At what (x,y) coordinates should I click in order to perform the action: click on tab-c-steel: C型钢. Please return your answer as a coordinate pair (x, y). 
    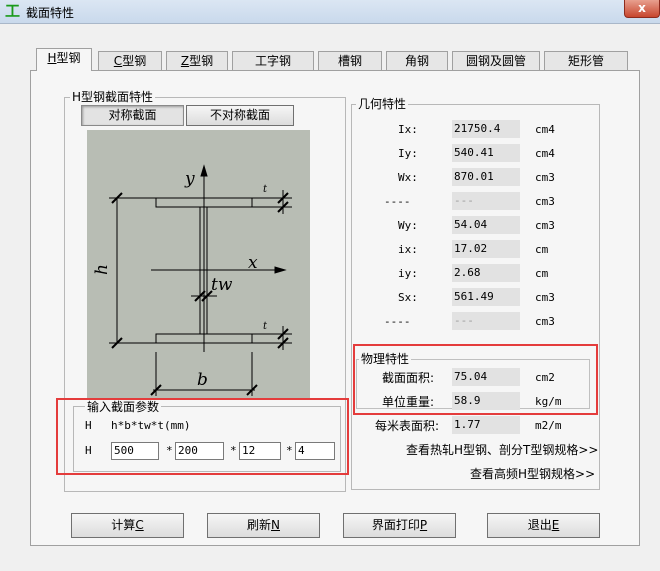
    Looking at the image, I should click on (130, 61).